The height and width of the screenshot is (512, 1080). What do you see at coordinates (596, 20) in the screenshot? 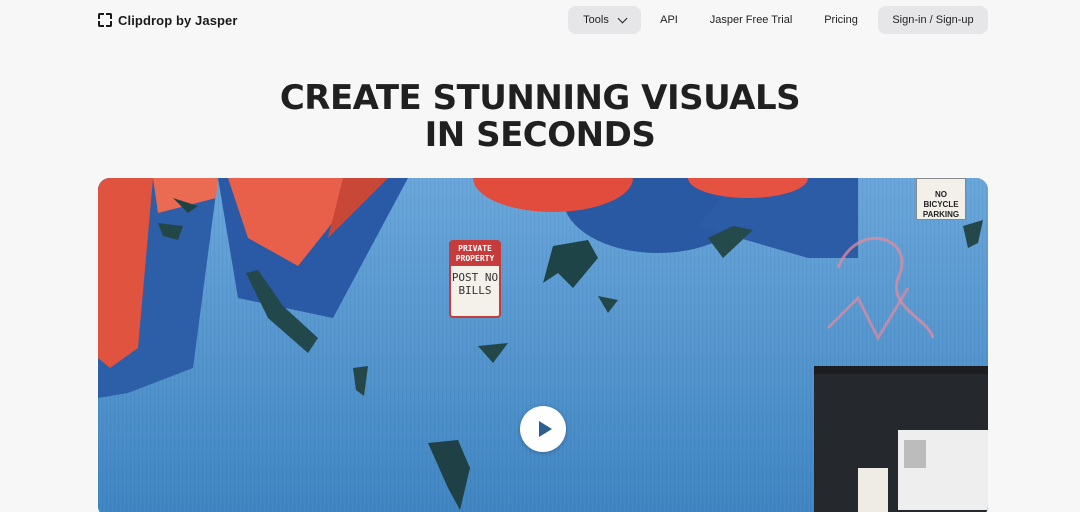
I see `tools-label: Tools` at bounding box center [596, 20].